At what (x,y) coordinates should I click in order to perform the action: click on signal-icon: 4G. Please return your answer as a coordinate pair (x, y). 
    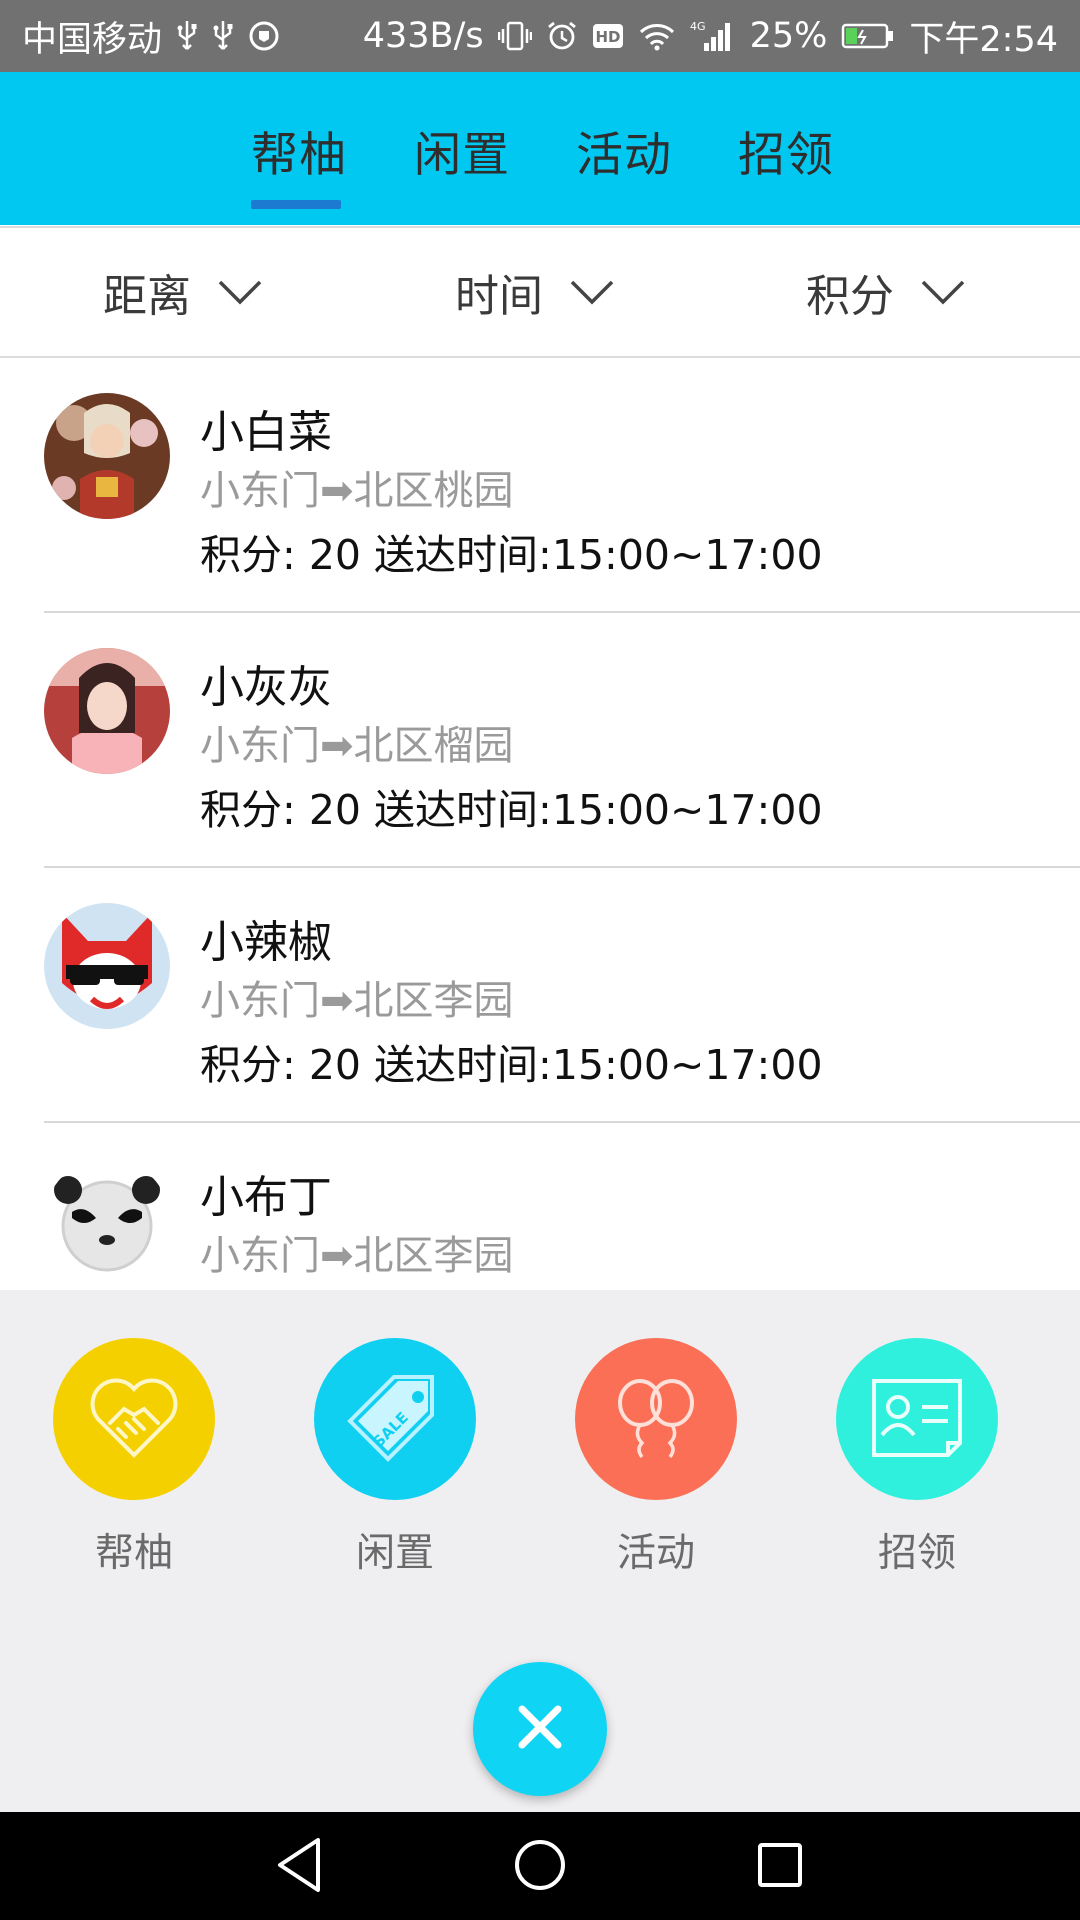
    Looking at the image, I should click on (713, 36).